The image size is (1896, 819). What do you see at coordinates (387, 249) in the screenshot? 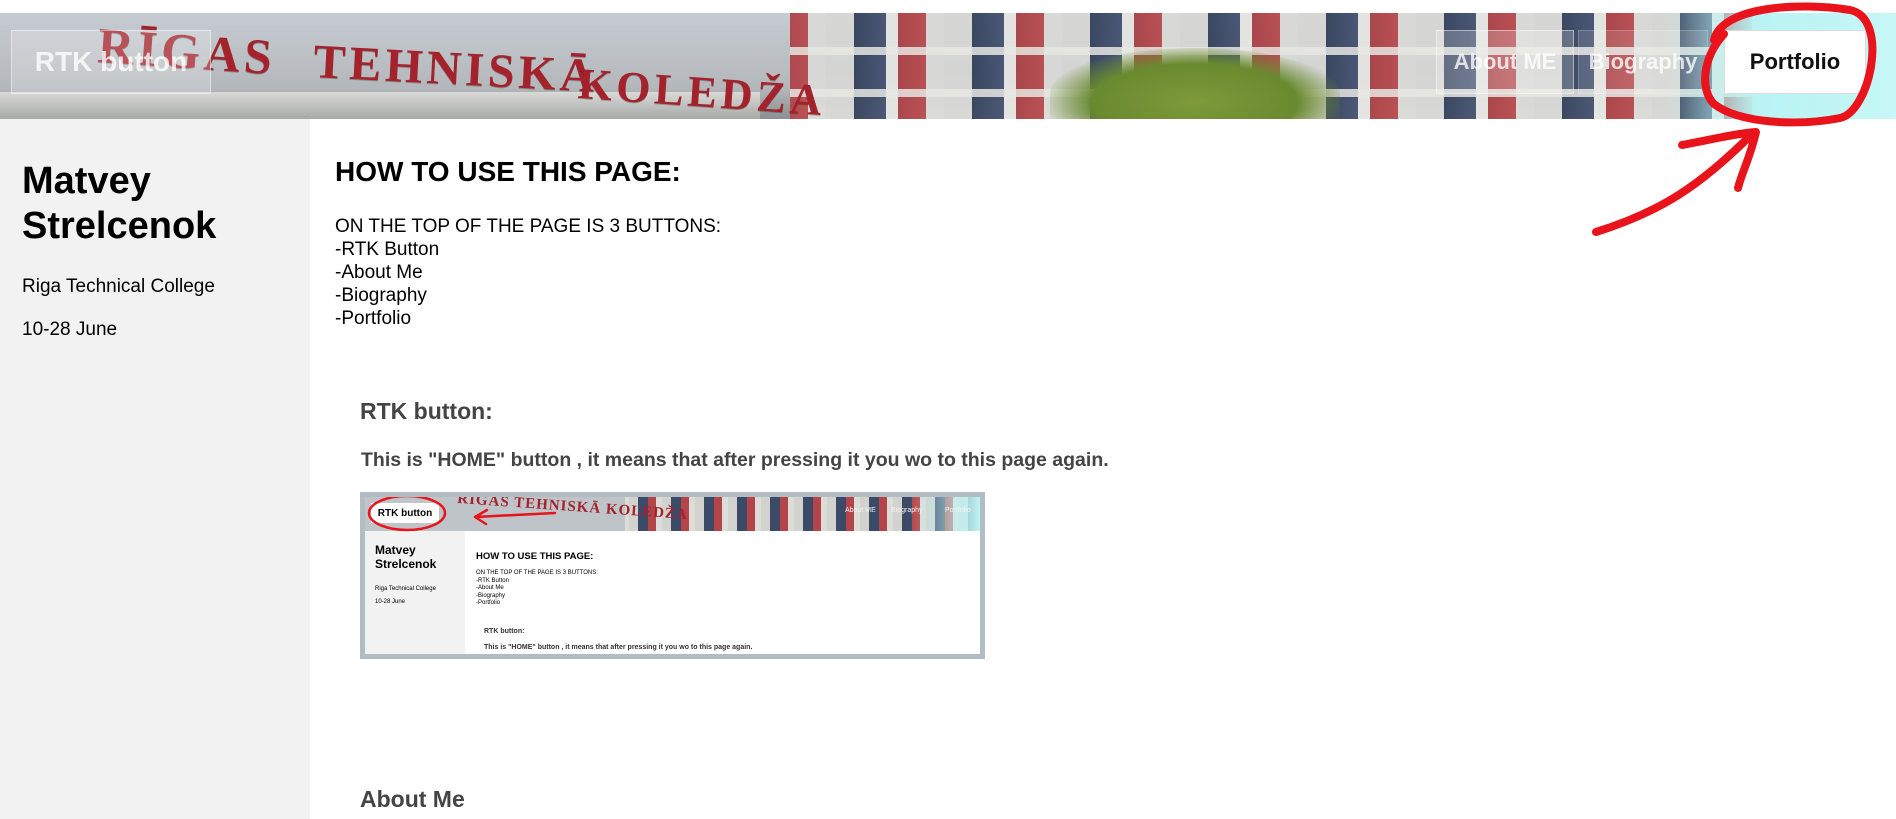
I see `intro-line: -RTK Button` at bounding box center [387, 249].